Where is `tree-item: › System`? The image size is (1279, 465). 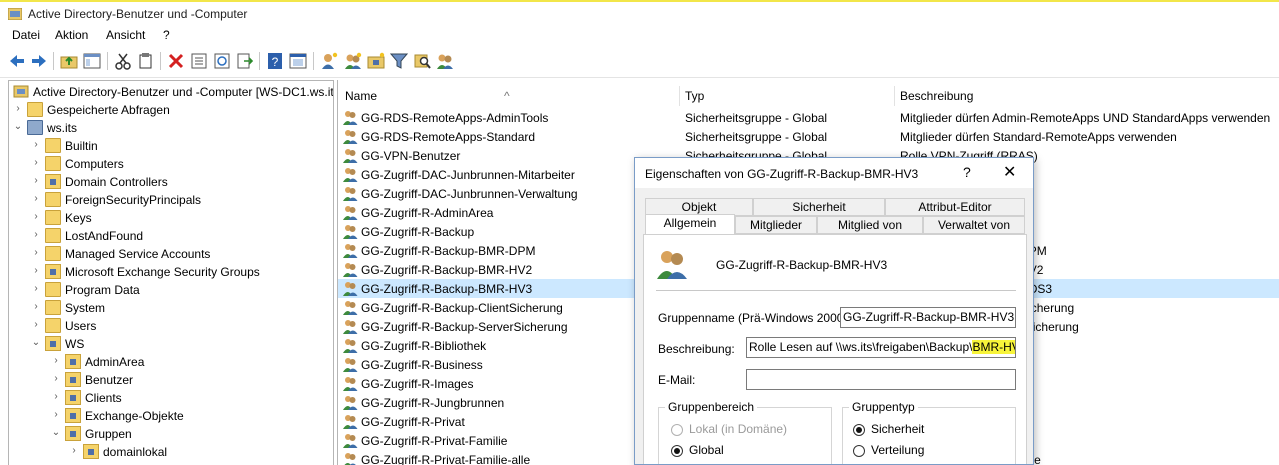
tree-item: › System is located at coordinates (171, 308).